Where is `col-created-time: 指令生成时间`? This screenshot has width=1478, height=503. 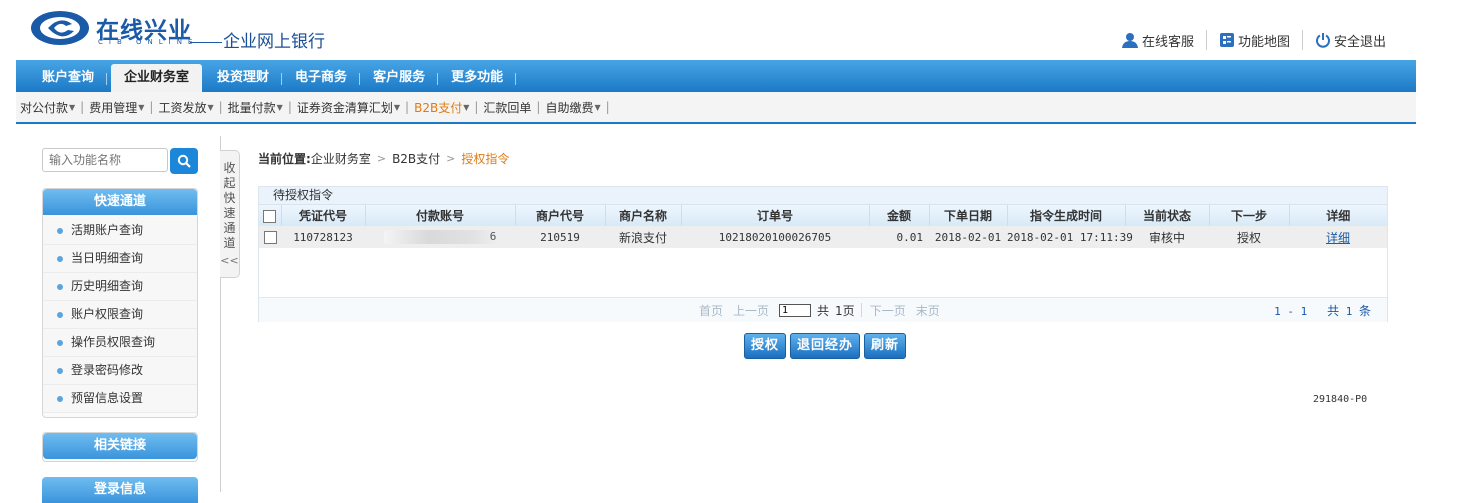 col-created-time: 指令生成时间 is located at coordinates (1066, 215).